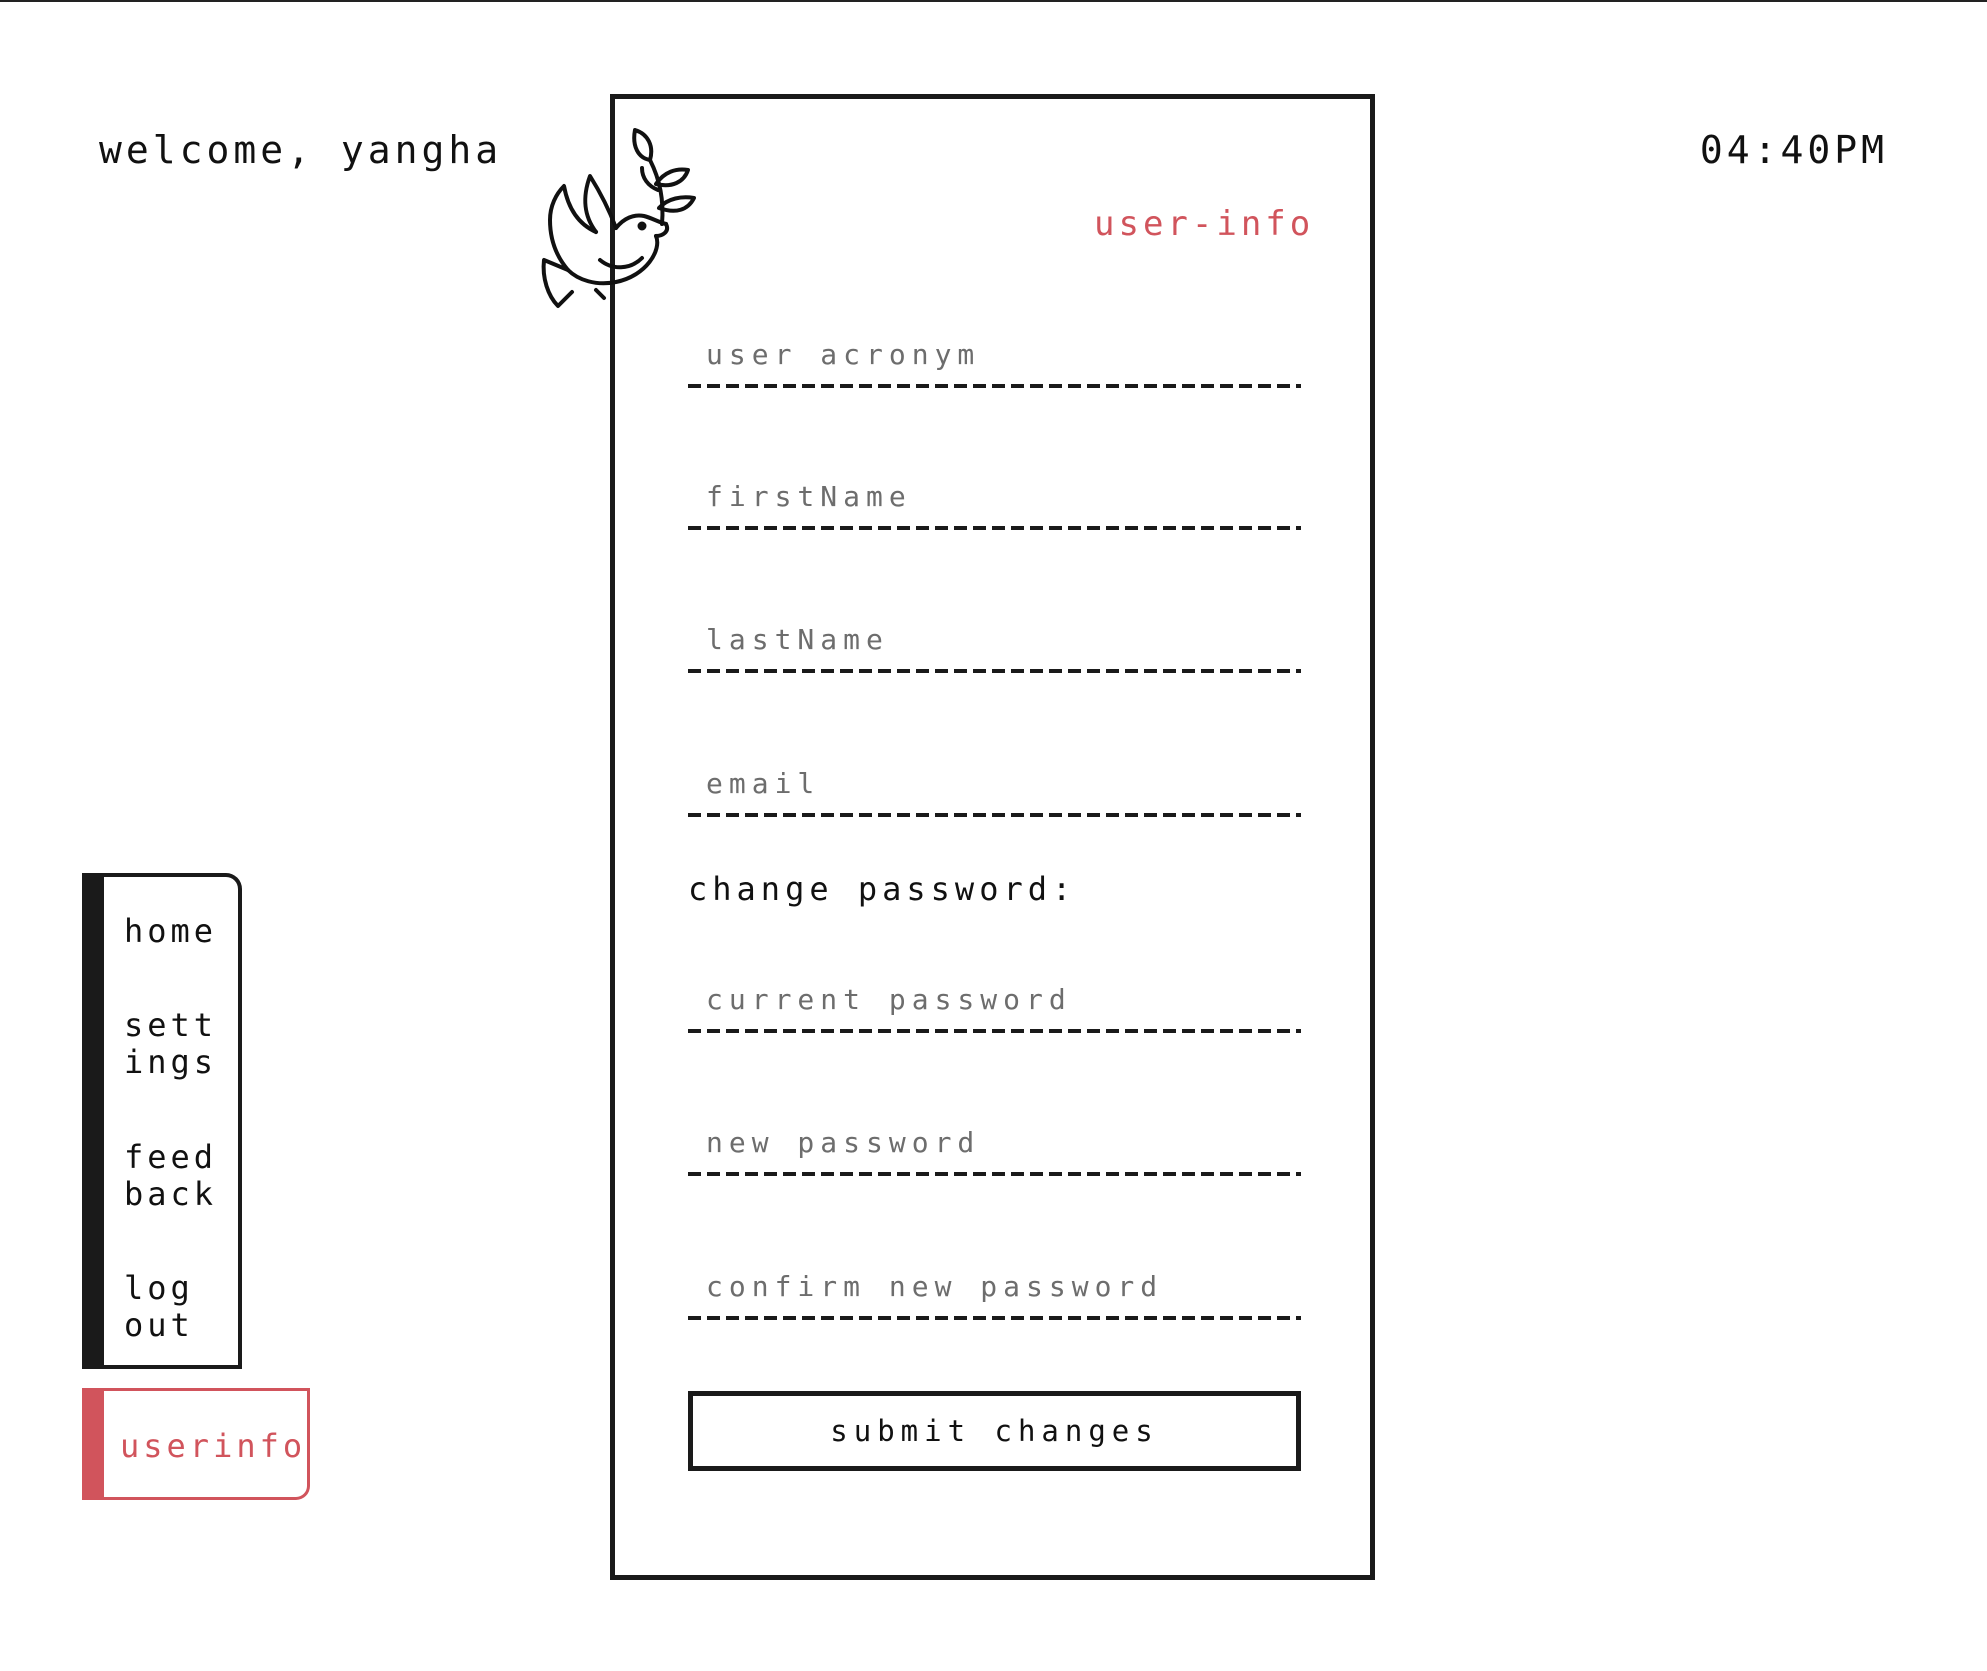 This screenshot has height=1671, width=1987. I want to click on sidebar-item-userinfo: userinfo, so click(196, 1444).